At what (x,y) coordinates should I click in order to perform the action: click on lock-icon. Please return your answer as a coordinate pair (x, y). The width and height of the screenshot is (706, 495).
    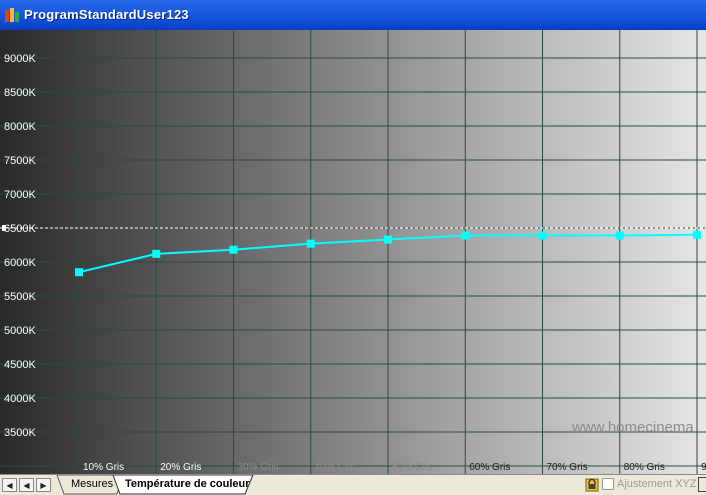
    Looking at the image, I should click on (592, 485).